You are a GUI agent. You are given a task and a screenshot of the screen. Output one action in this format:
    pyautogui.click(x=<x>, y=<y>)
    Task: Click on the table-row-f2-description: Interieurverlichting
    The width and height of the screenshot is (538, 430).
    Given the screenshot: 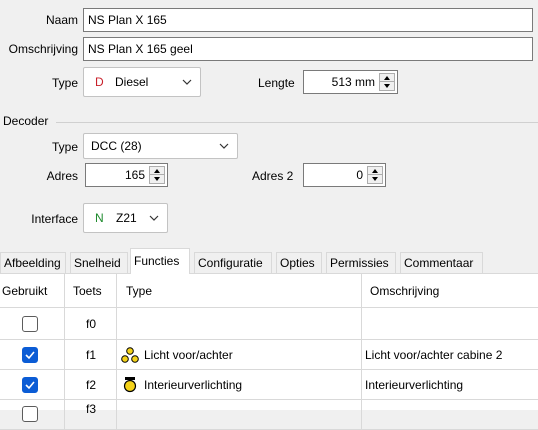 What is the action you would take?
    pyautogui.click(x=450, y=385)
    